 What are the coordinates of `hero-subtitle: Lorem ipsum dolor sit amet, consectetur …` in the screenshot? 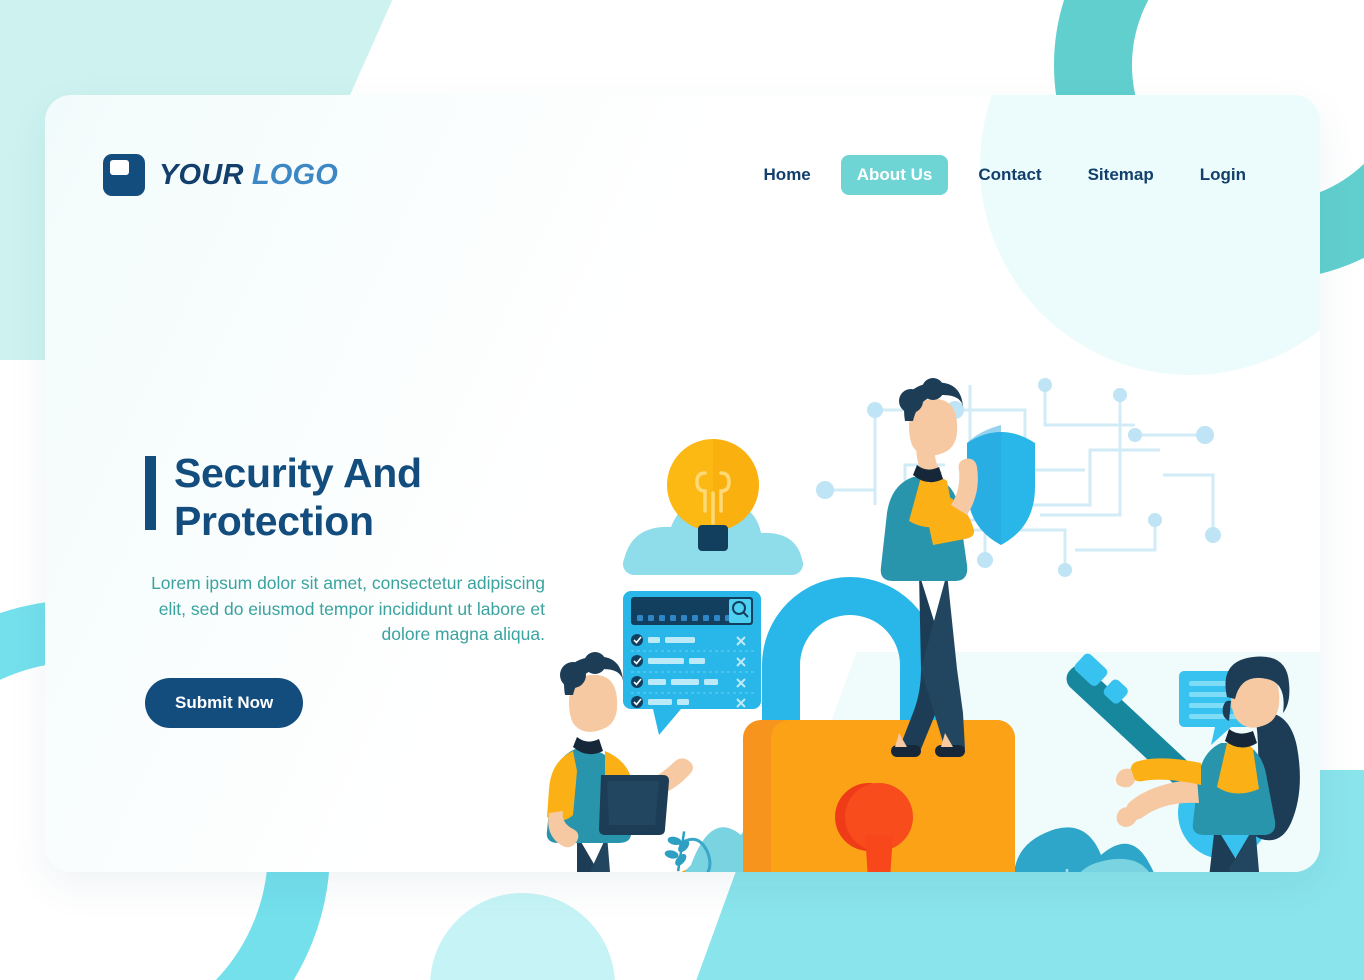 It's located at (348, 609).